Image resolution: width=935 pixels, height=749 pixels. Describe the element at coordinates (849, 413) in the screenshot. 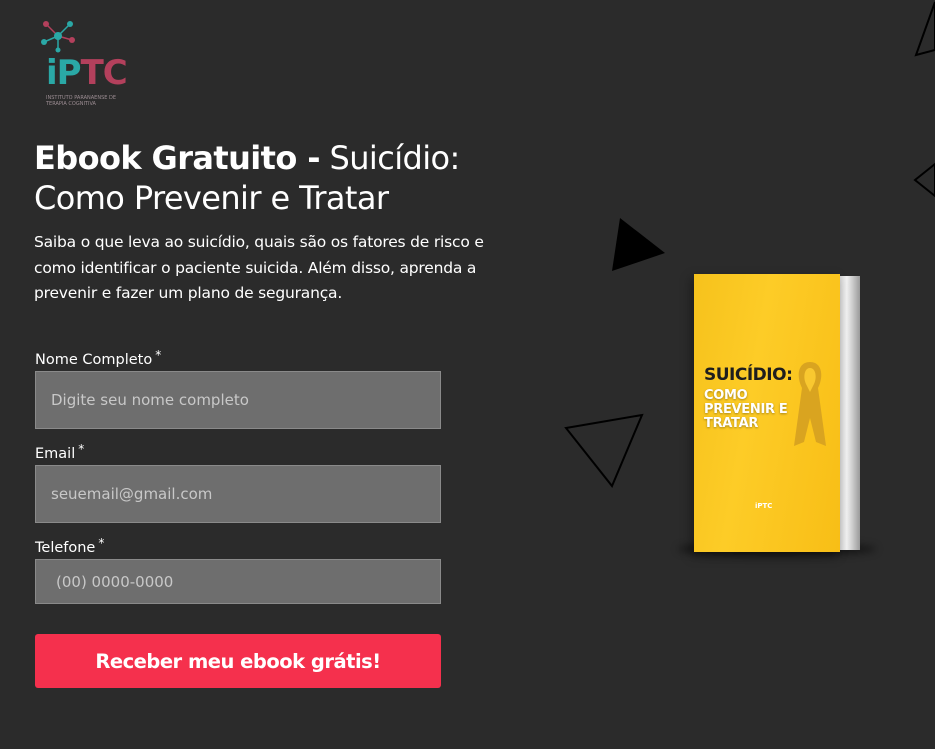

I see `book-pages` at that location.